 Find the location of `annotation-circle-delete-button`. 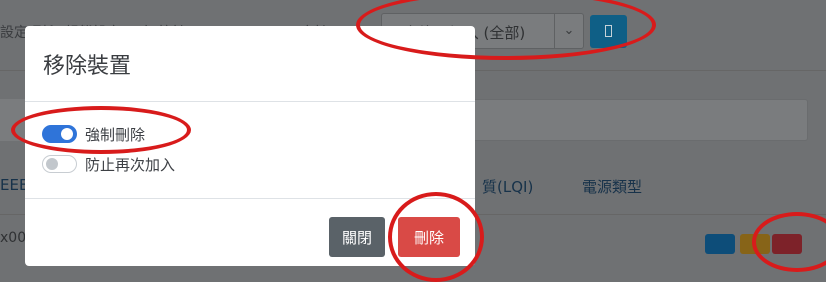

annotation-circle-delete-button is located at coordinates (436, 237).